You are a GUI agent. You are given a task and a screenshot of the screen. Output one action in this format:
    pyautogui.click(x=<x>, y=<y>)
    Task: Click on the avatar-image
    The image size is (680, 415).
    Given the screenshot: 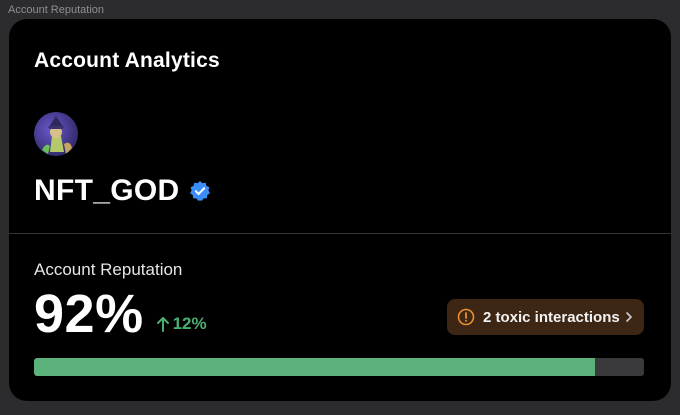 What is the action you would take?
    pyautogui.click(x=56, y=134)
    